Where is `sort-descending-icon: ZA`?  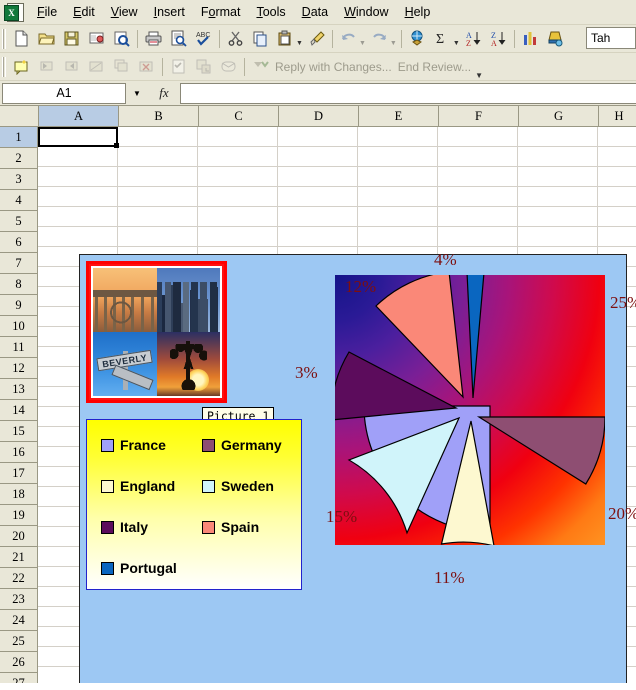
sort-descending-icon: ZA is located at coordinates (498, 39).